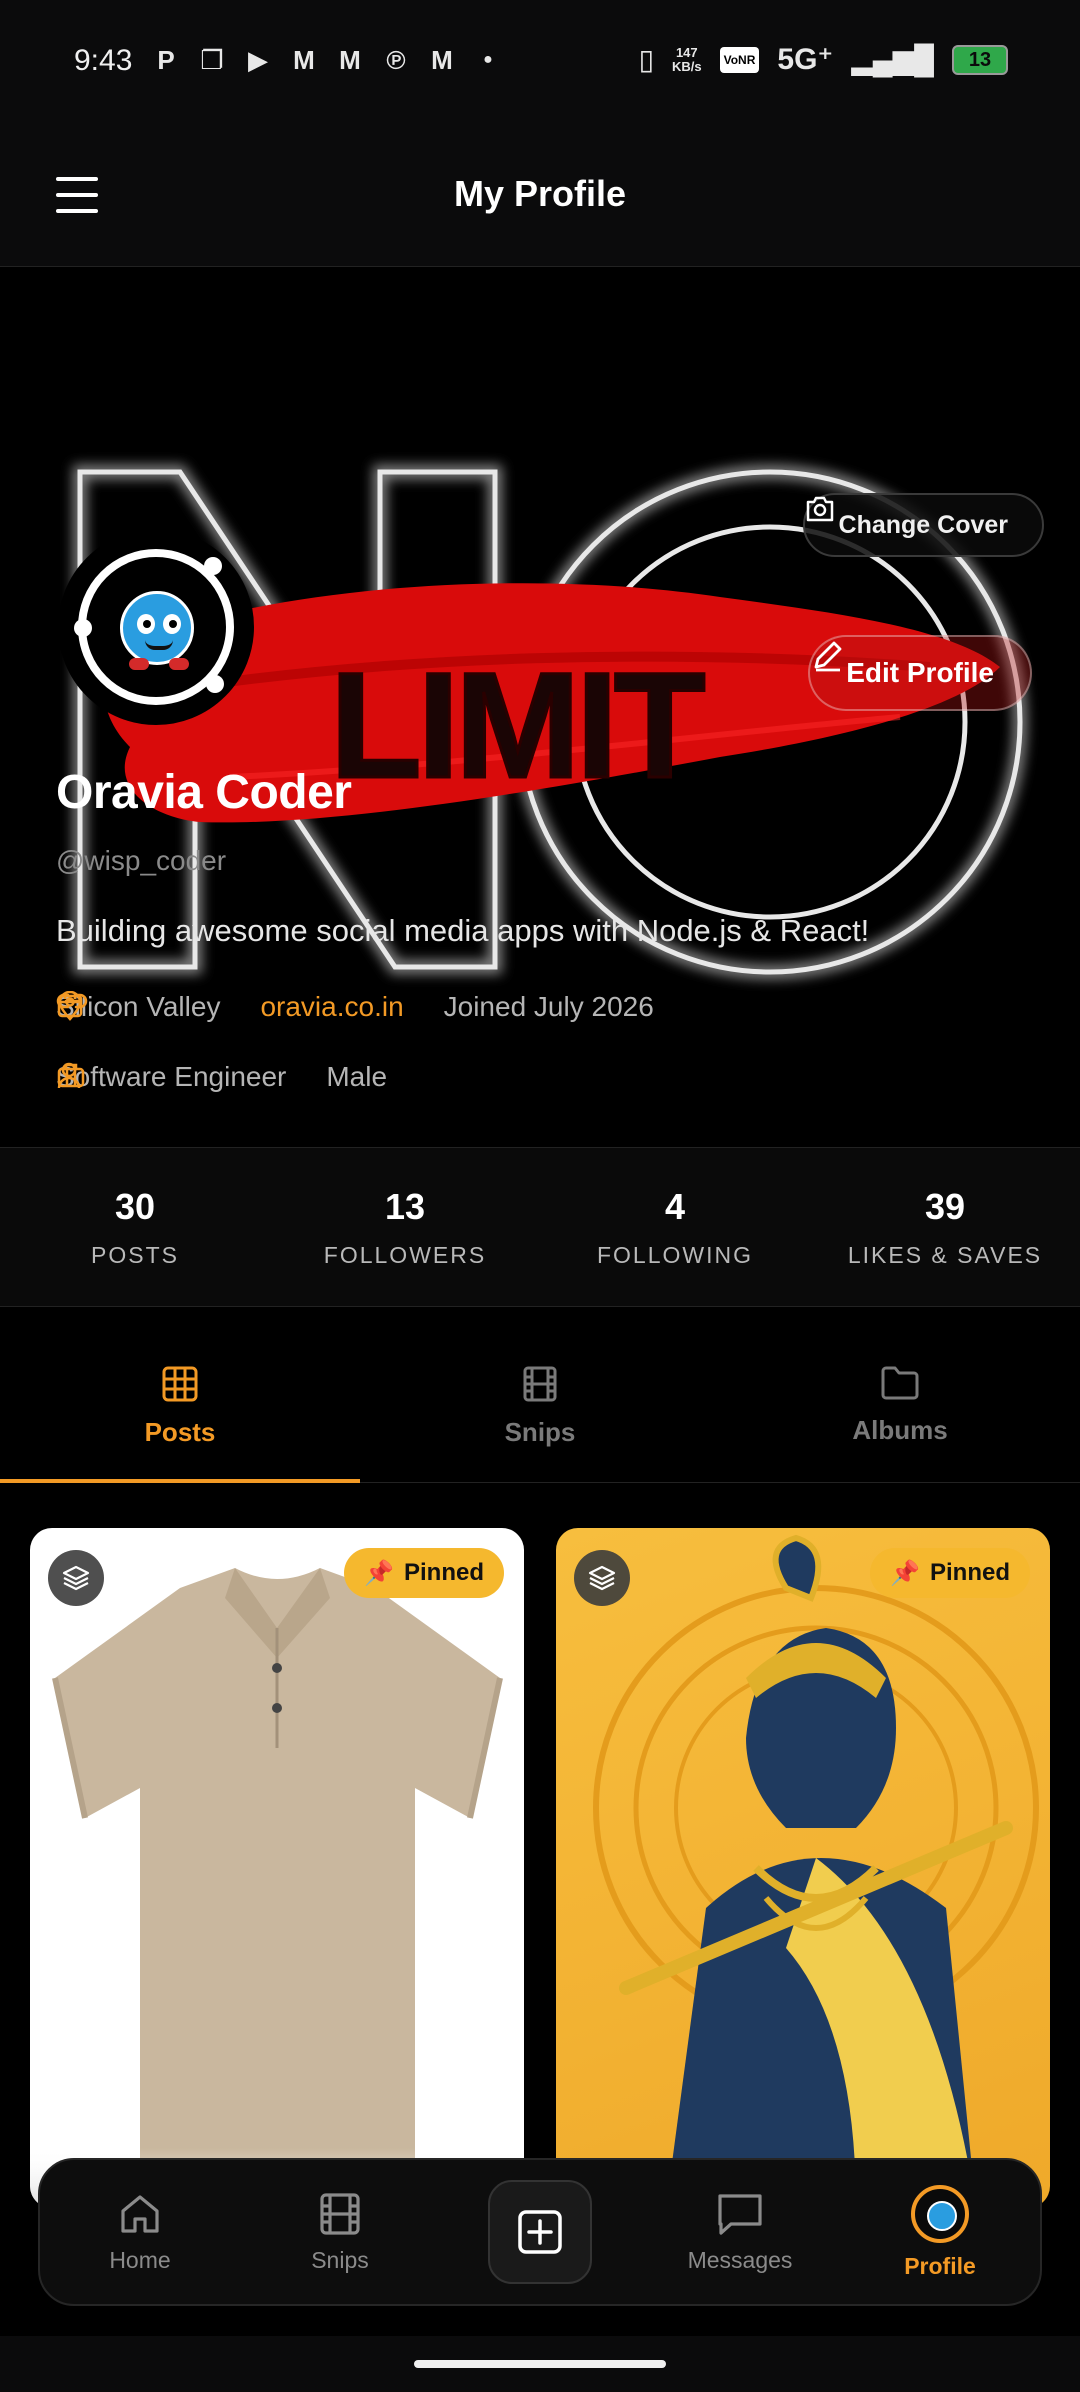 This screenshot has width=1080, height=2392. I want to click on change-cover-button: Change Cover, so click(923, 525).